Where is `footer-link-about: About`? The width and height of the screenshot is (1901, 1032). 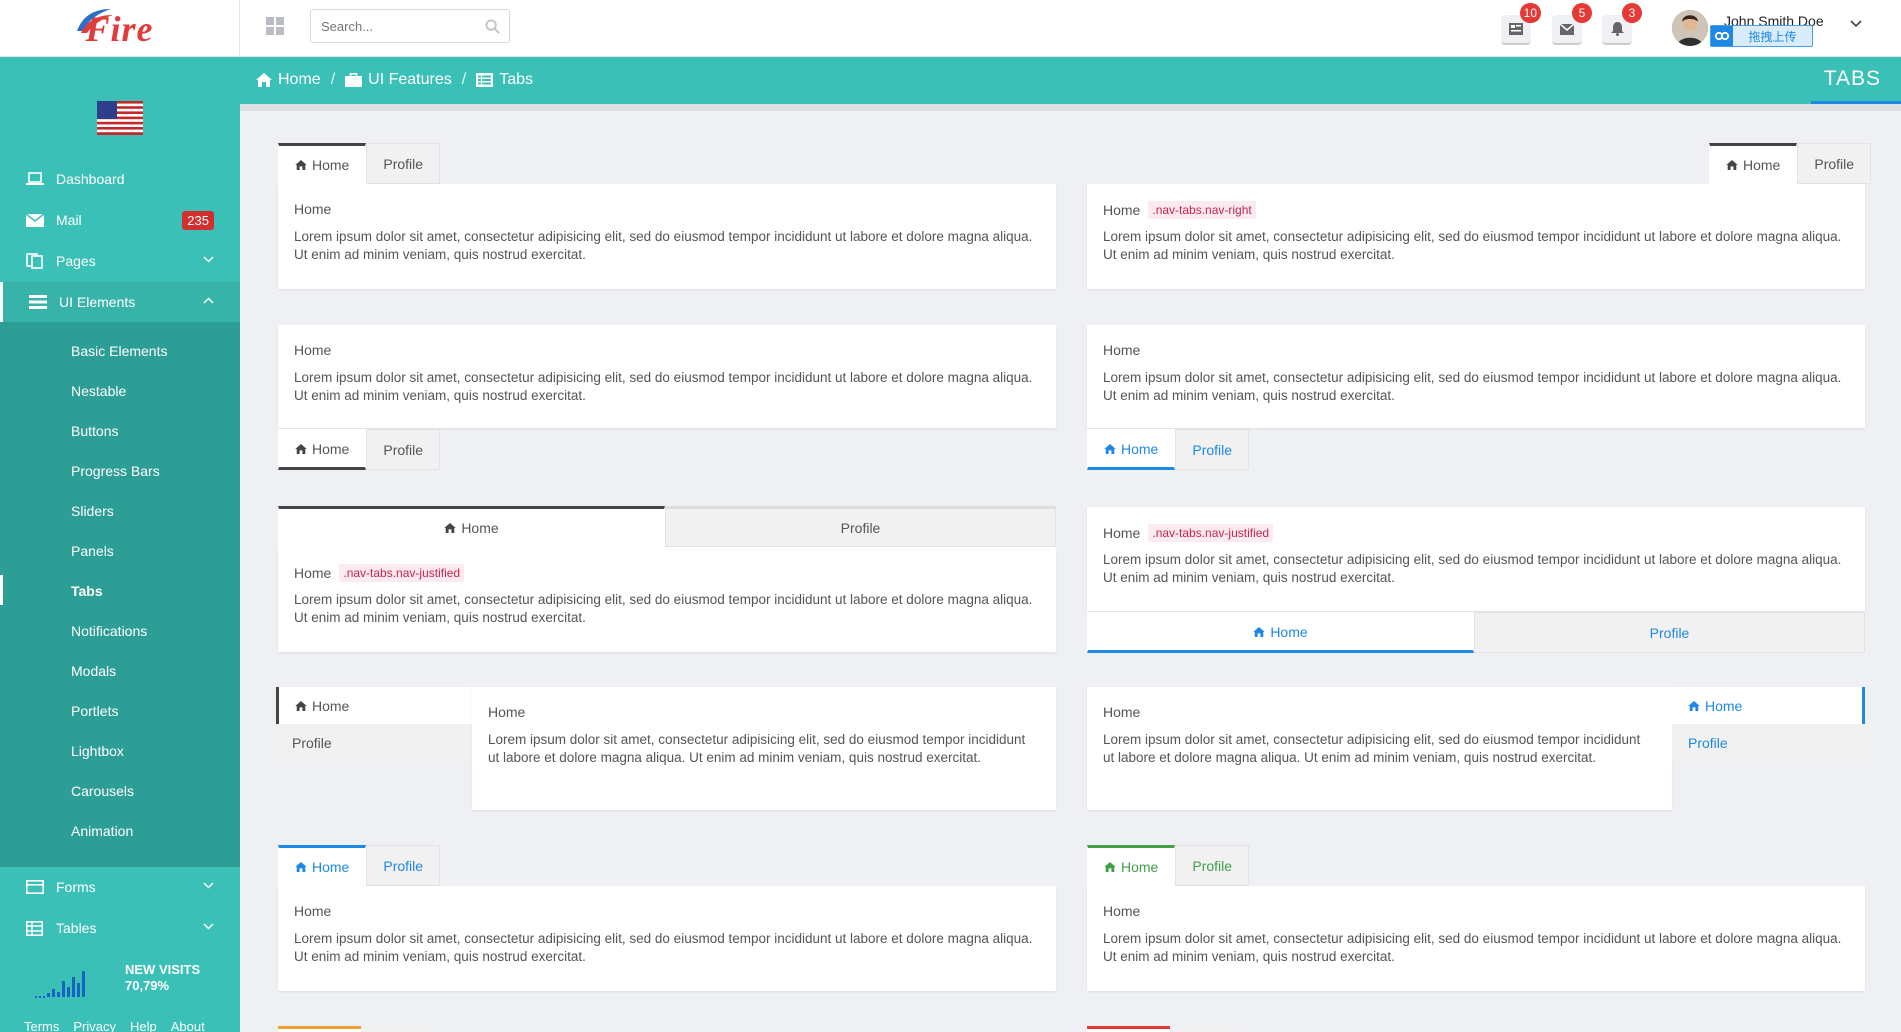
footer-link-about: About is located at coordinates (188, 1025).